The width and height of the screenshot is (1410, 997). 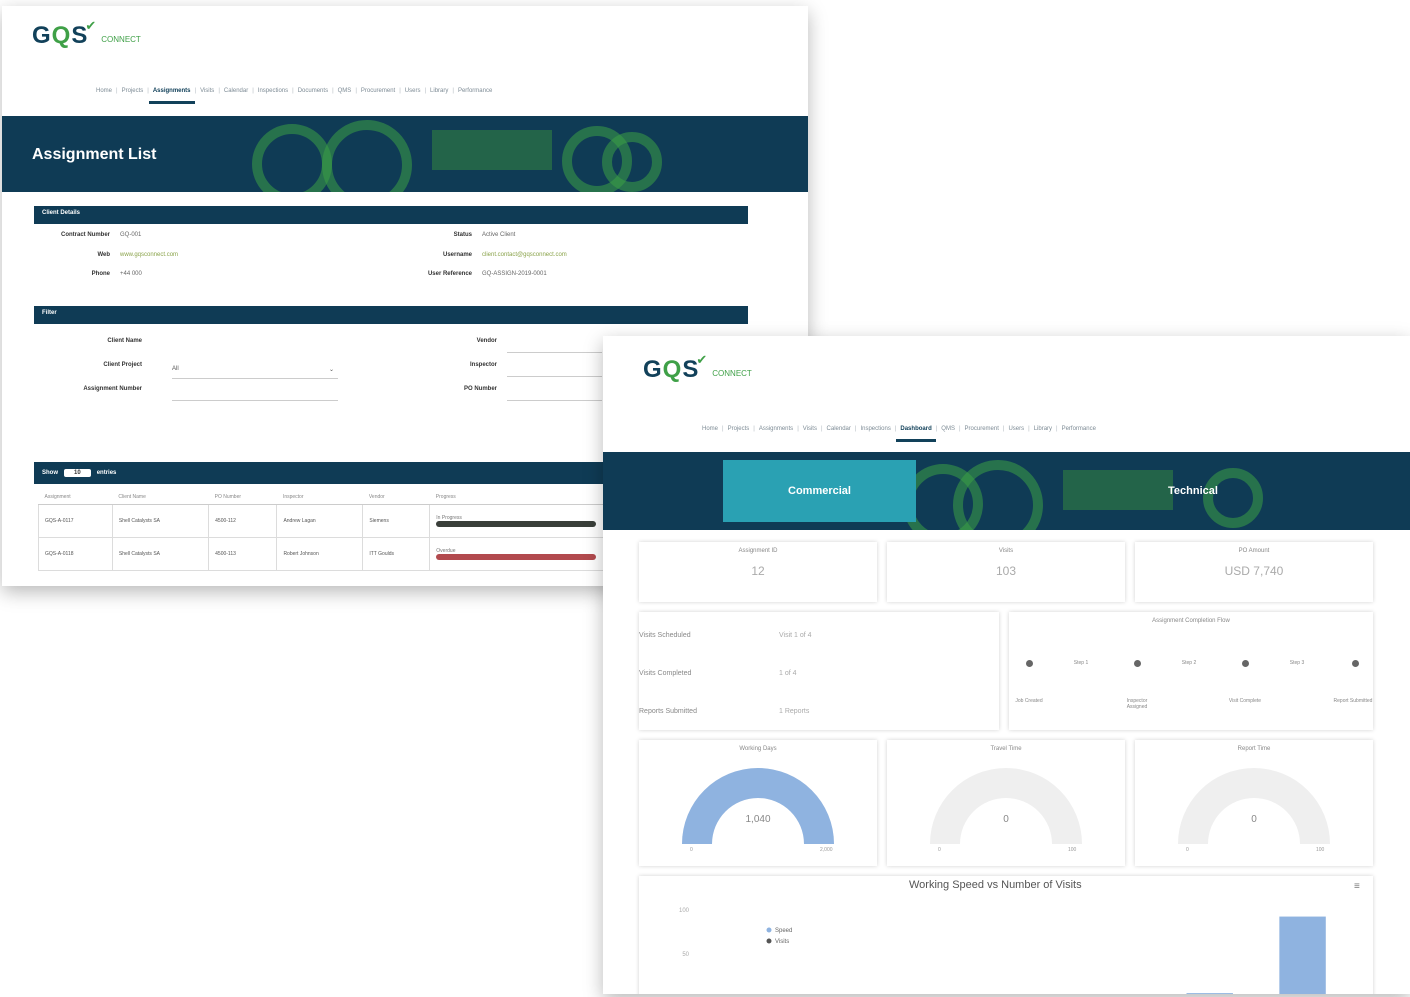 I want to click on info-row: Contract Number GQ-001, so click(x=101, y=235).